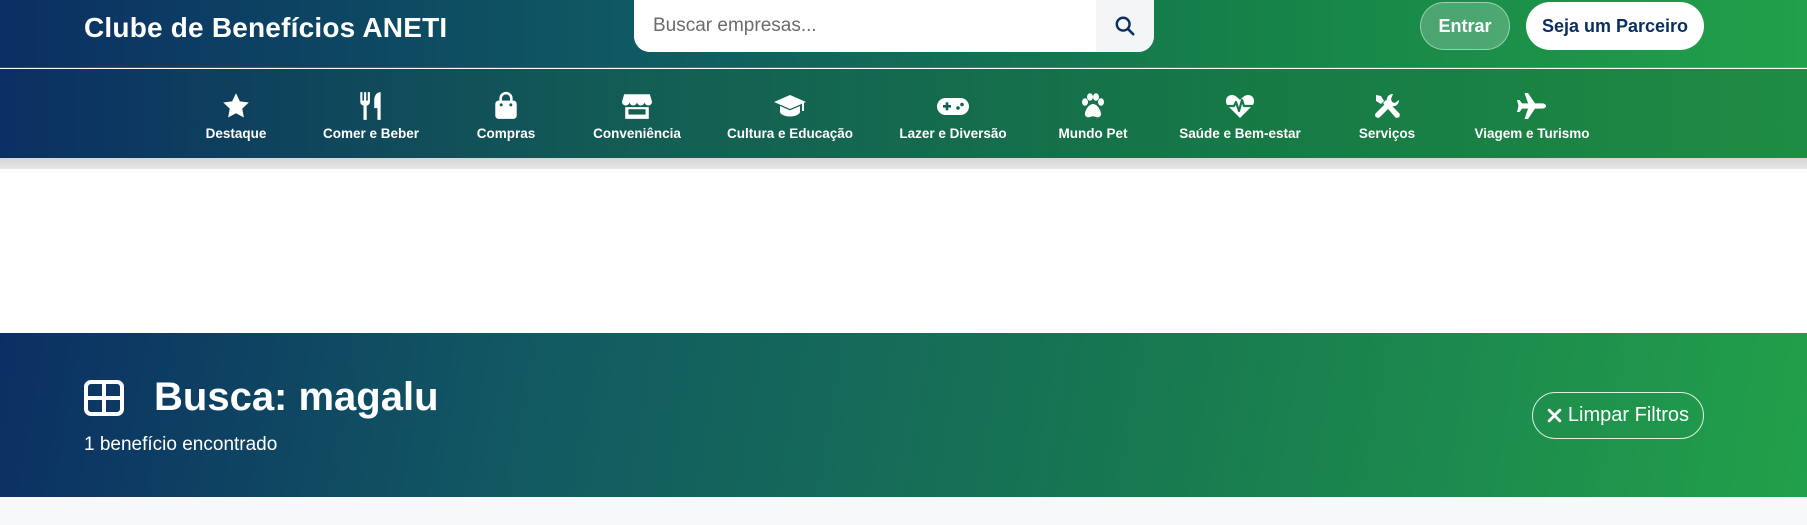 This screenshot has width=1807, height=525. Describe the element at coordinates (370, 106) in the screenshot. I see `utensils-icon` at that location.